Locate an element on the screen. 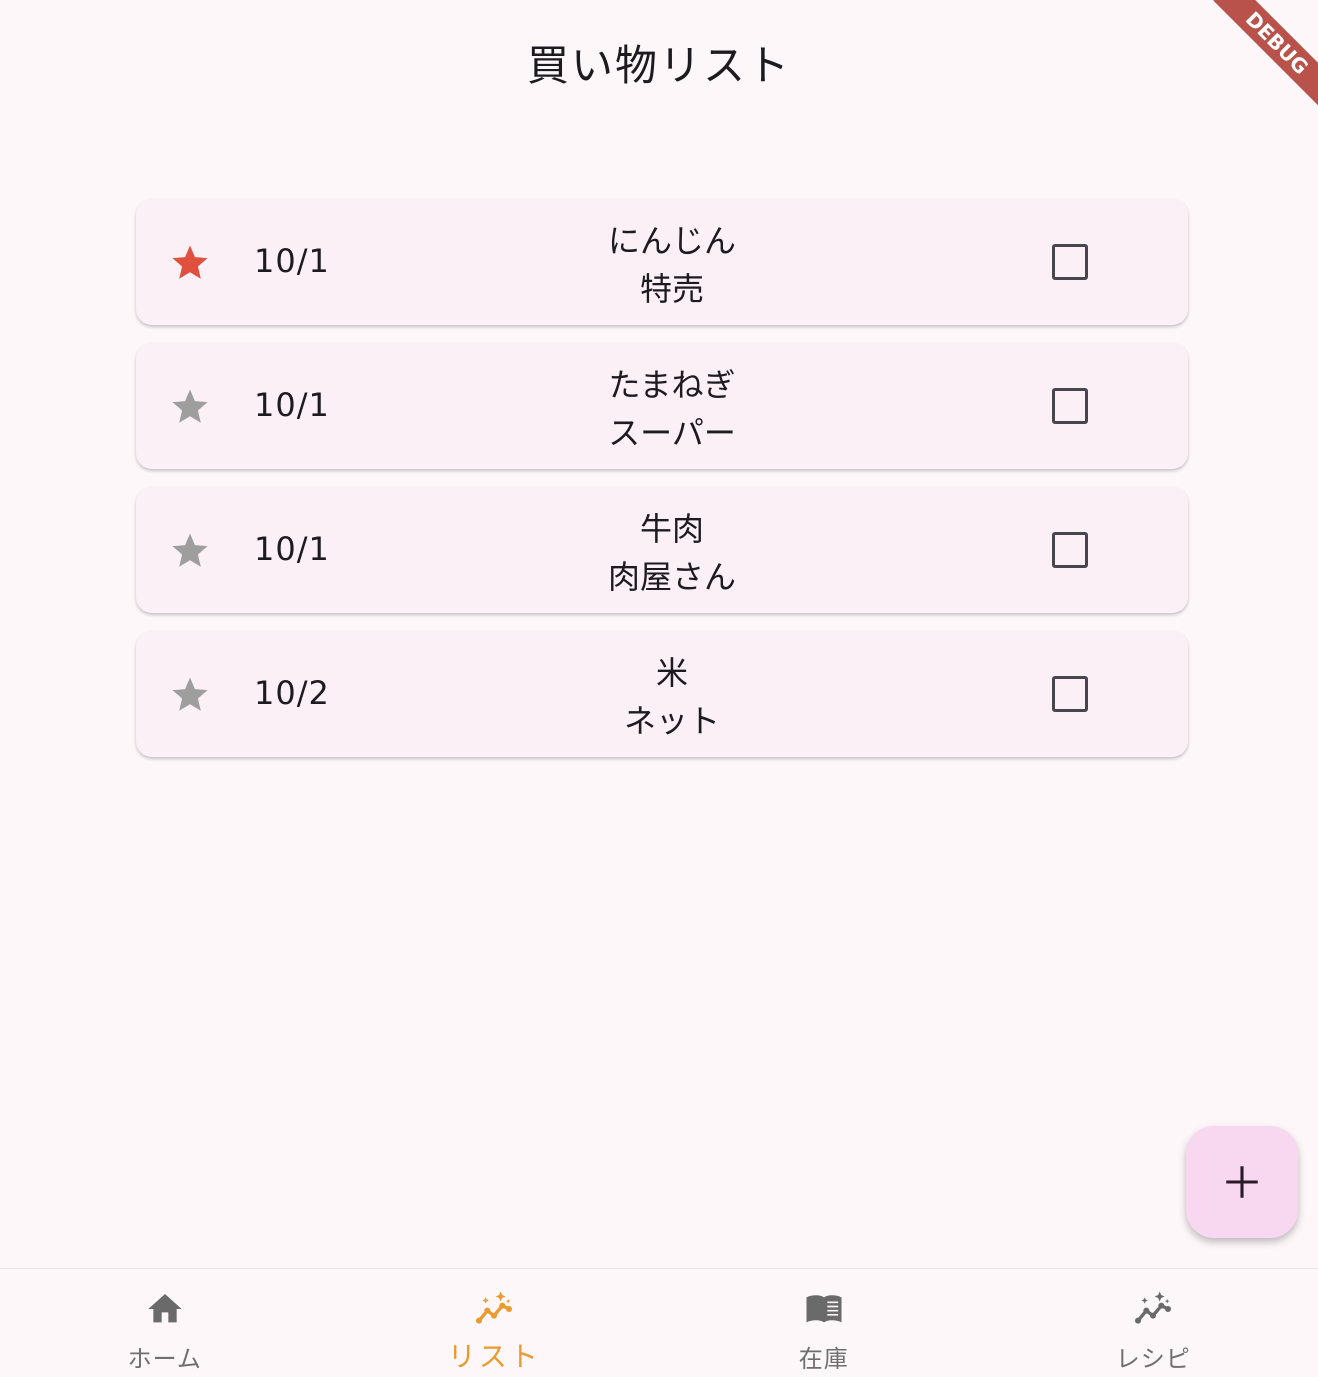 Image resolution: width=1318 pixels, height=1377 pixels. item-name: 牛肉 is located at coordinates (672, 529).